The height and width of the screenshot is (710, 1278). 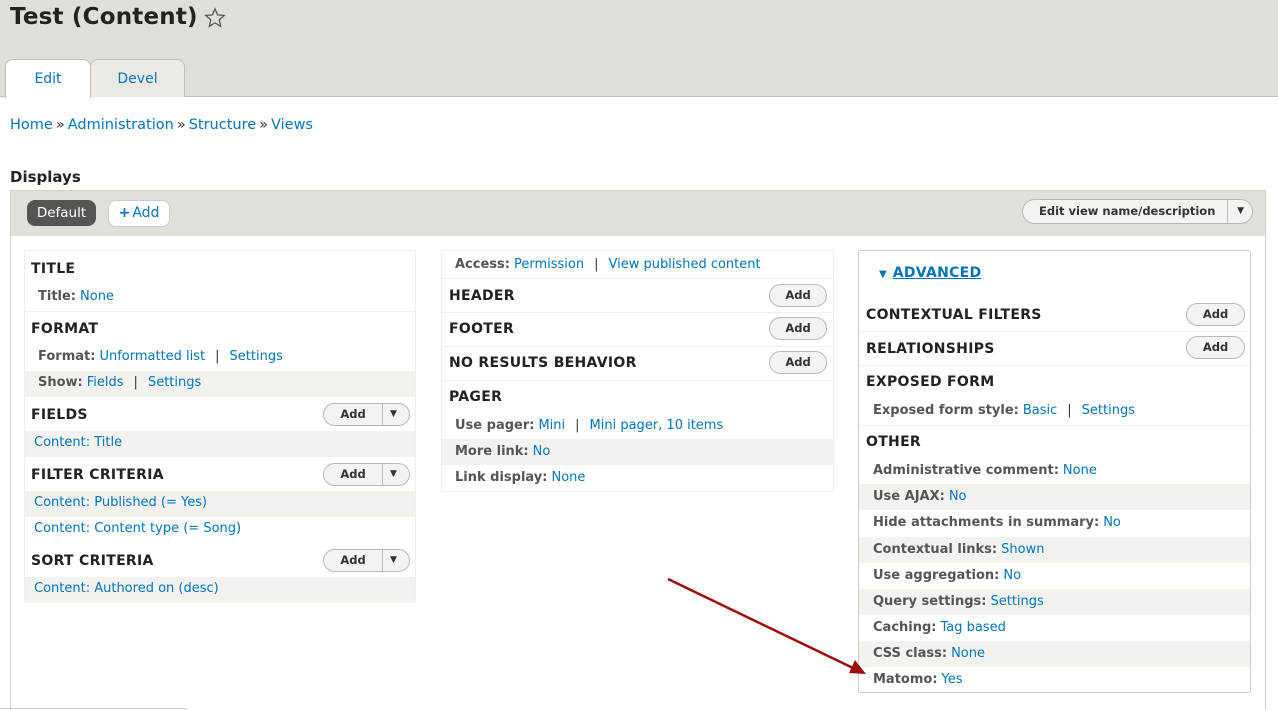 I want to click on option-label: Administrative comment:, so click(x=966, y=470).